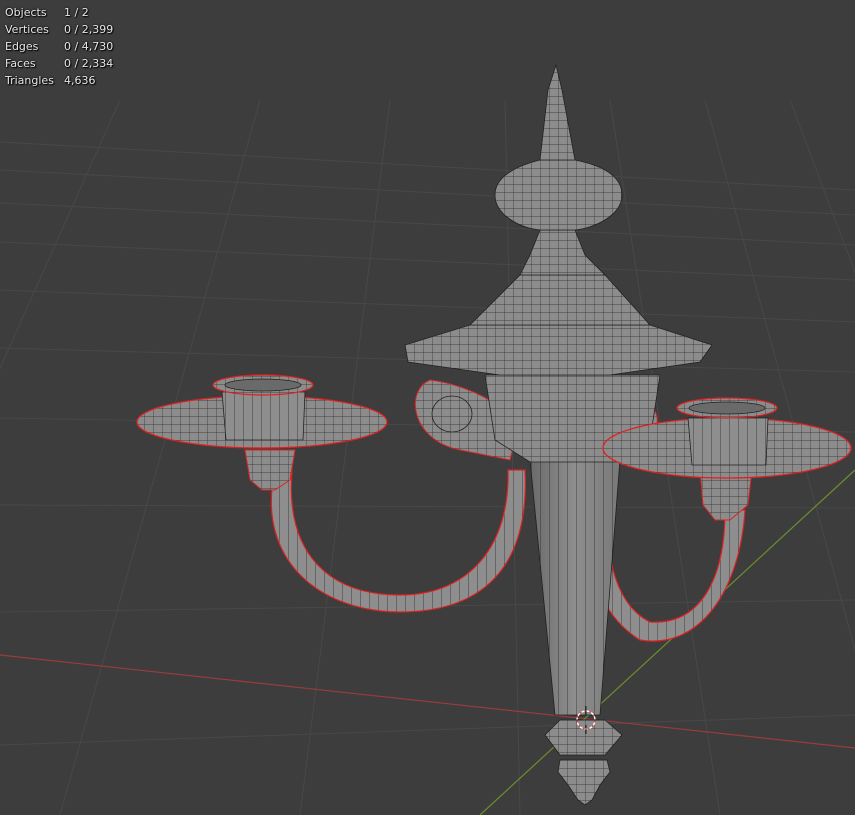 The height and width of the screenshot is (815, 855). What do you see at coordinates (20, 63) in the screenshot?
I see `stat-label: Faces` at bounding box center [20, 63].